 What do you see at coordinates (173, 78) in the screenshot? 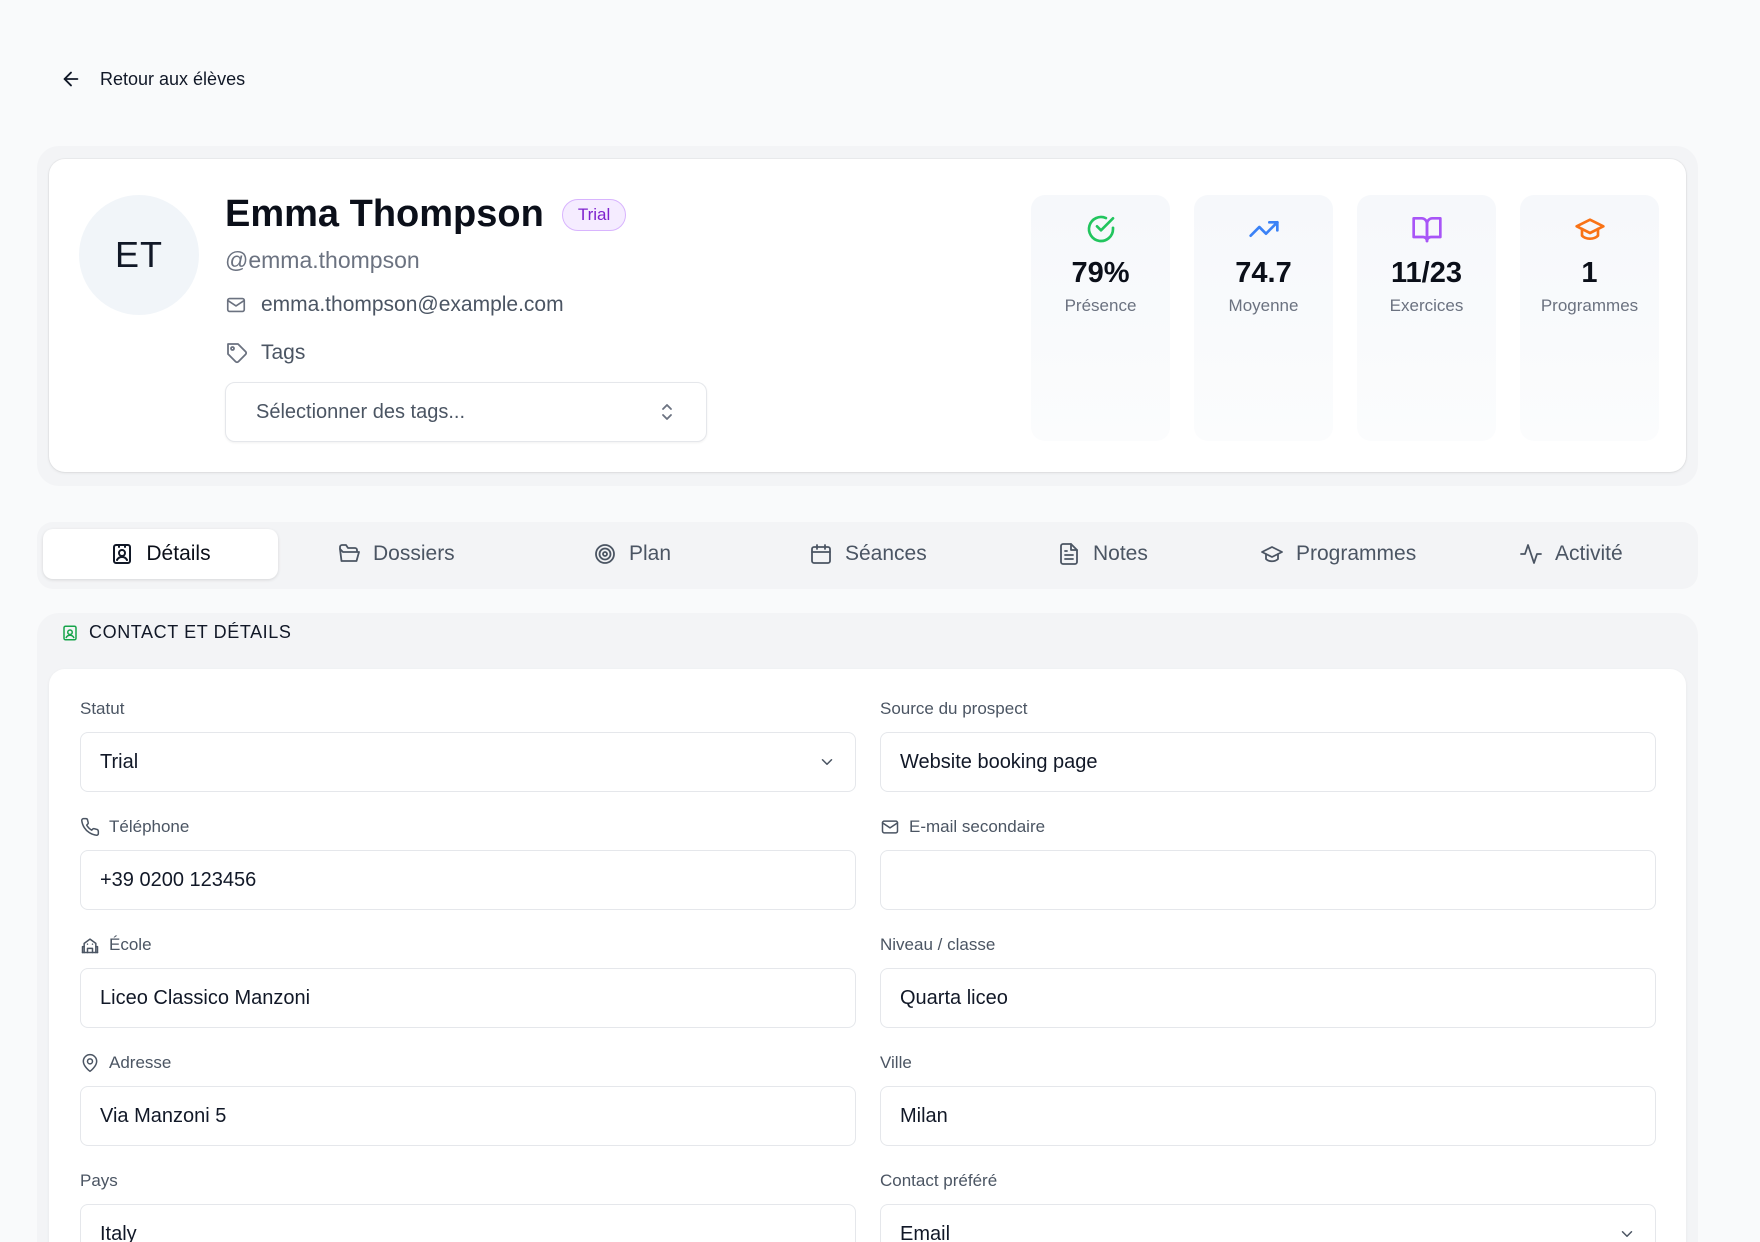
I see `back-link-label: Retour aux élèves` at bounding box center [173, 78].